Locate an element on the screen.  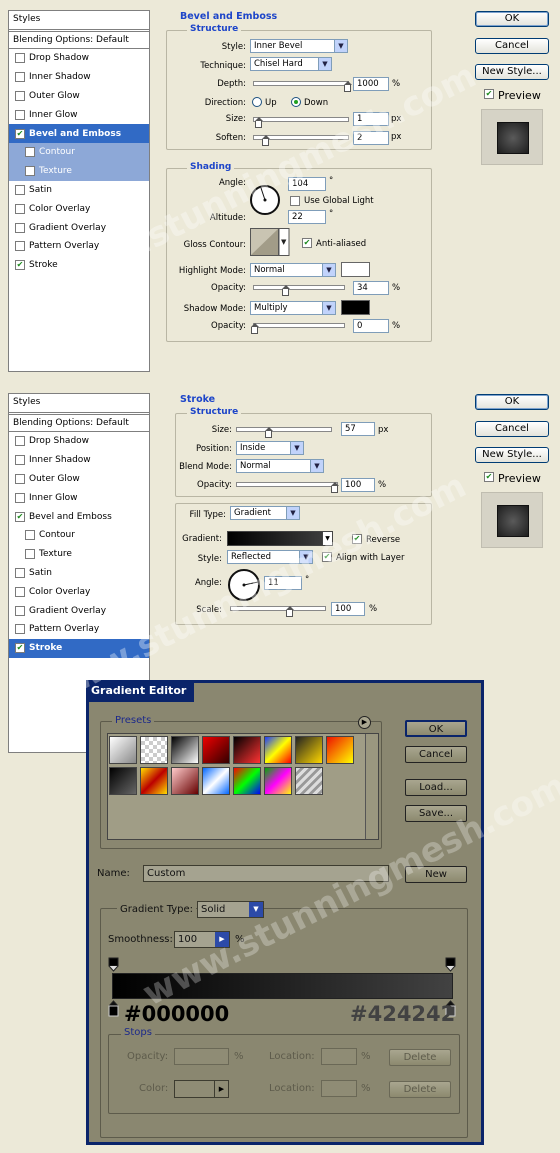
size-input: 57 is located at coordinates (358, 429).